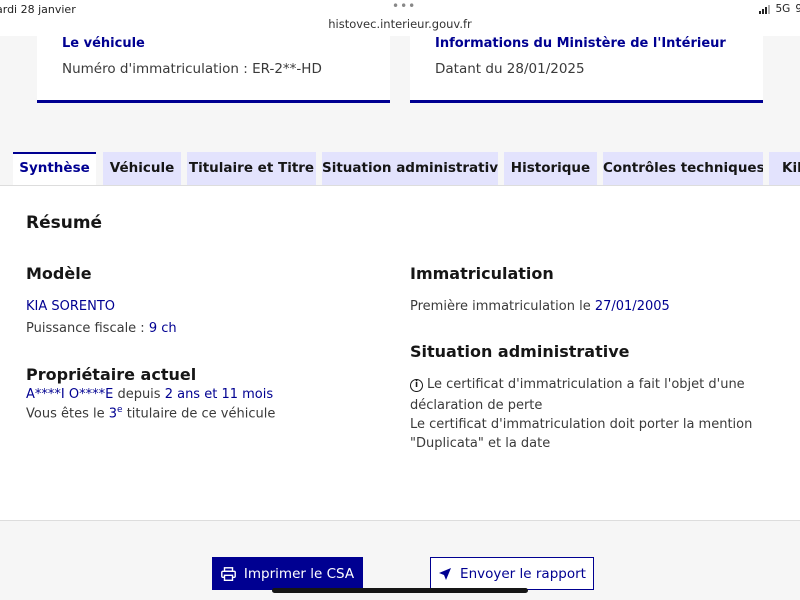  What do you see at coordinates (54, 169) in the screenshot?
I see `tab-synthese: Synthèse` at bounding box center [54, 169].